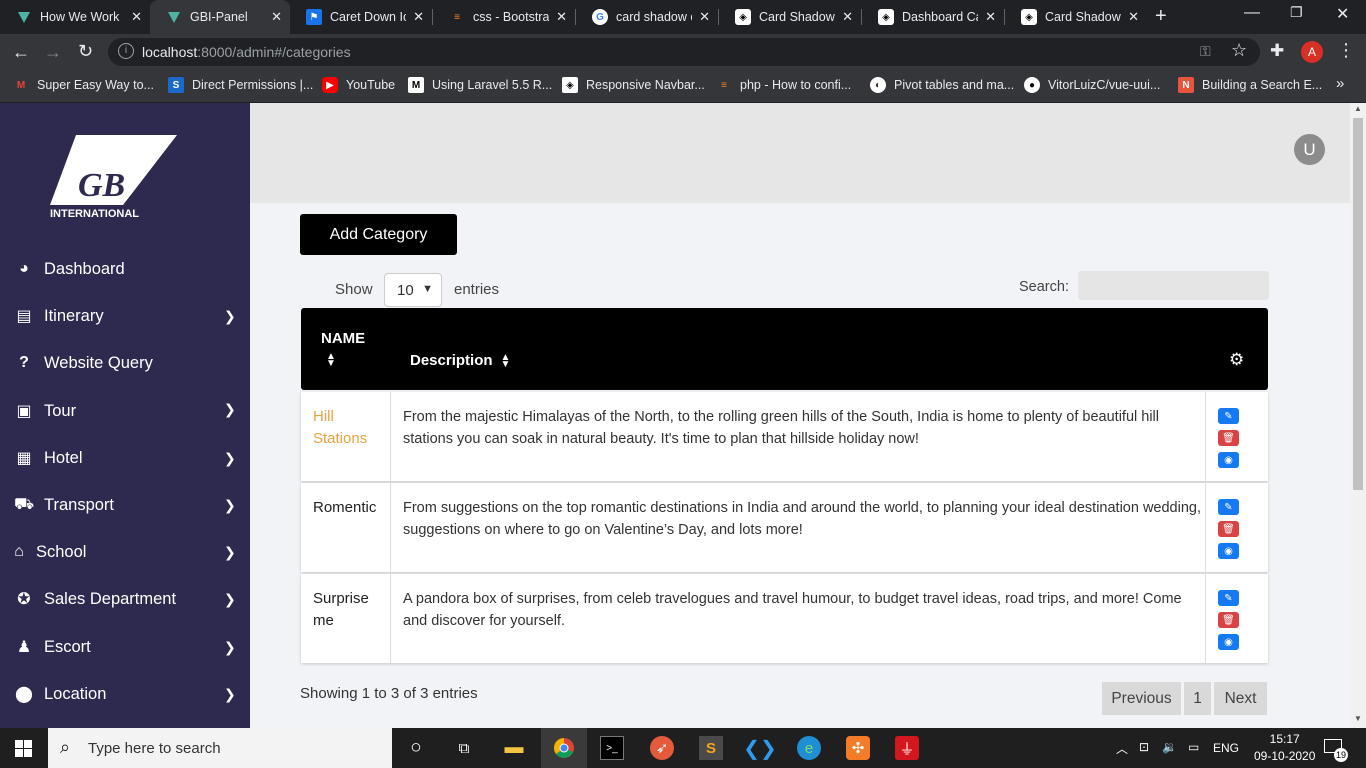  Describe the element at coordinates (760, 748) in the screenshot. I see `vscode-icon: ❮❯` at that location.